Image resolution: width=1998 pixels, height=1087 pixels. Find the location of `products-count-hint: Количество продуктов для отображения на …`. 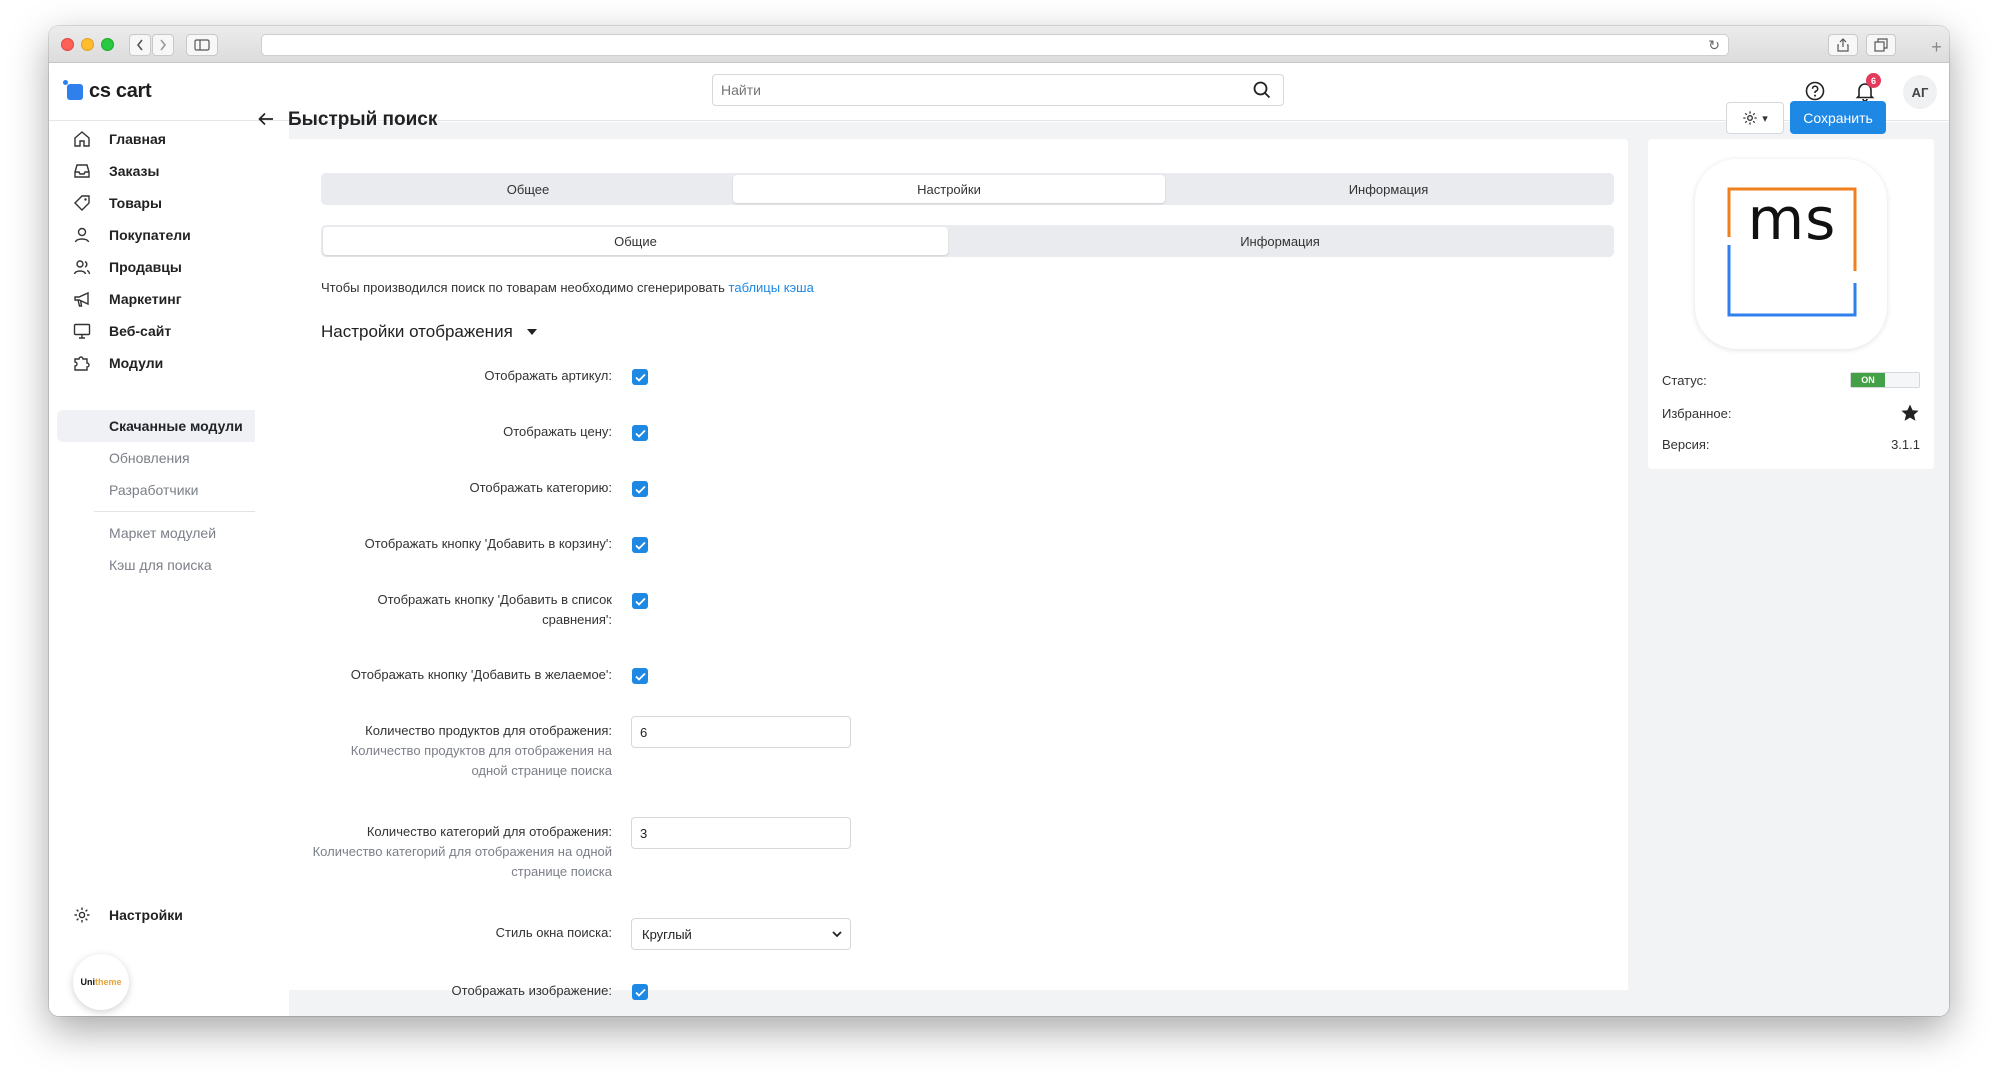

products-count-hint: Количество продуктов для отображения на … is located at coordinates (481, 760).